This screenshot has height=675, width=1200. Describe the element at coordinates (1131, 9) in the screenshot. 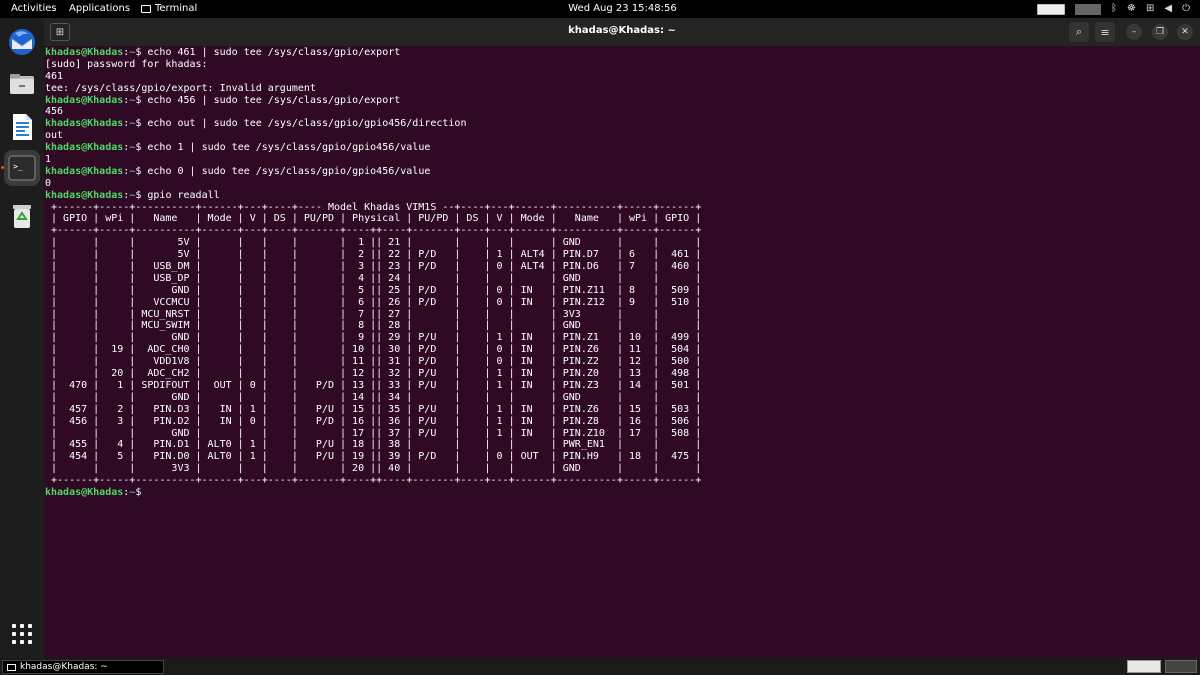

I see `accessibility-icon: ☸` at that location.